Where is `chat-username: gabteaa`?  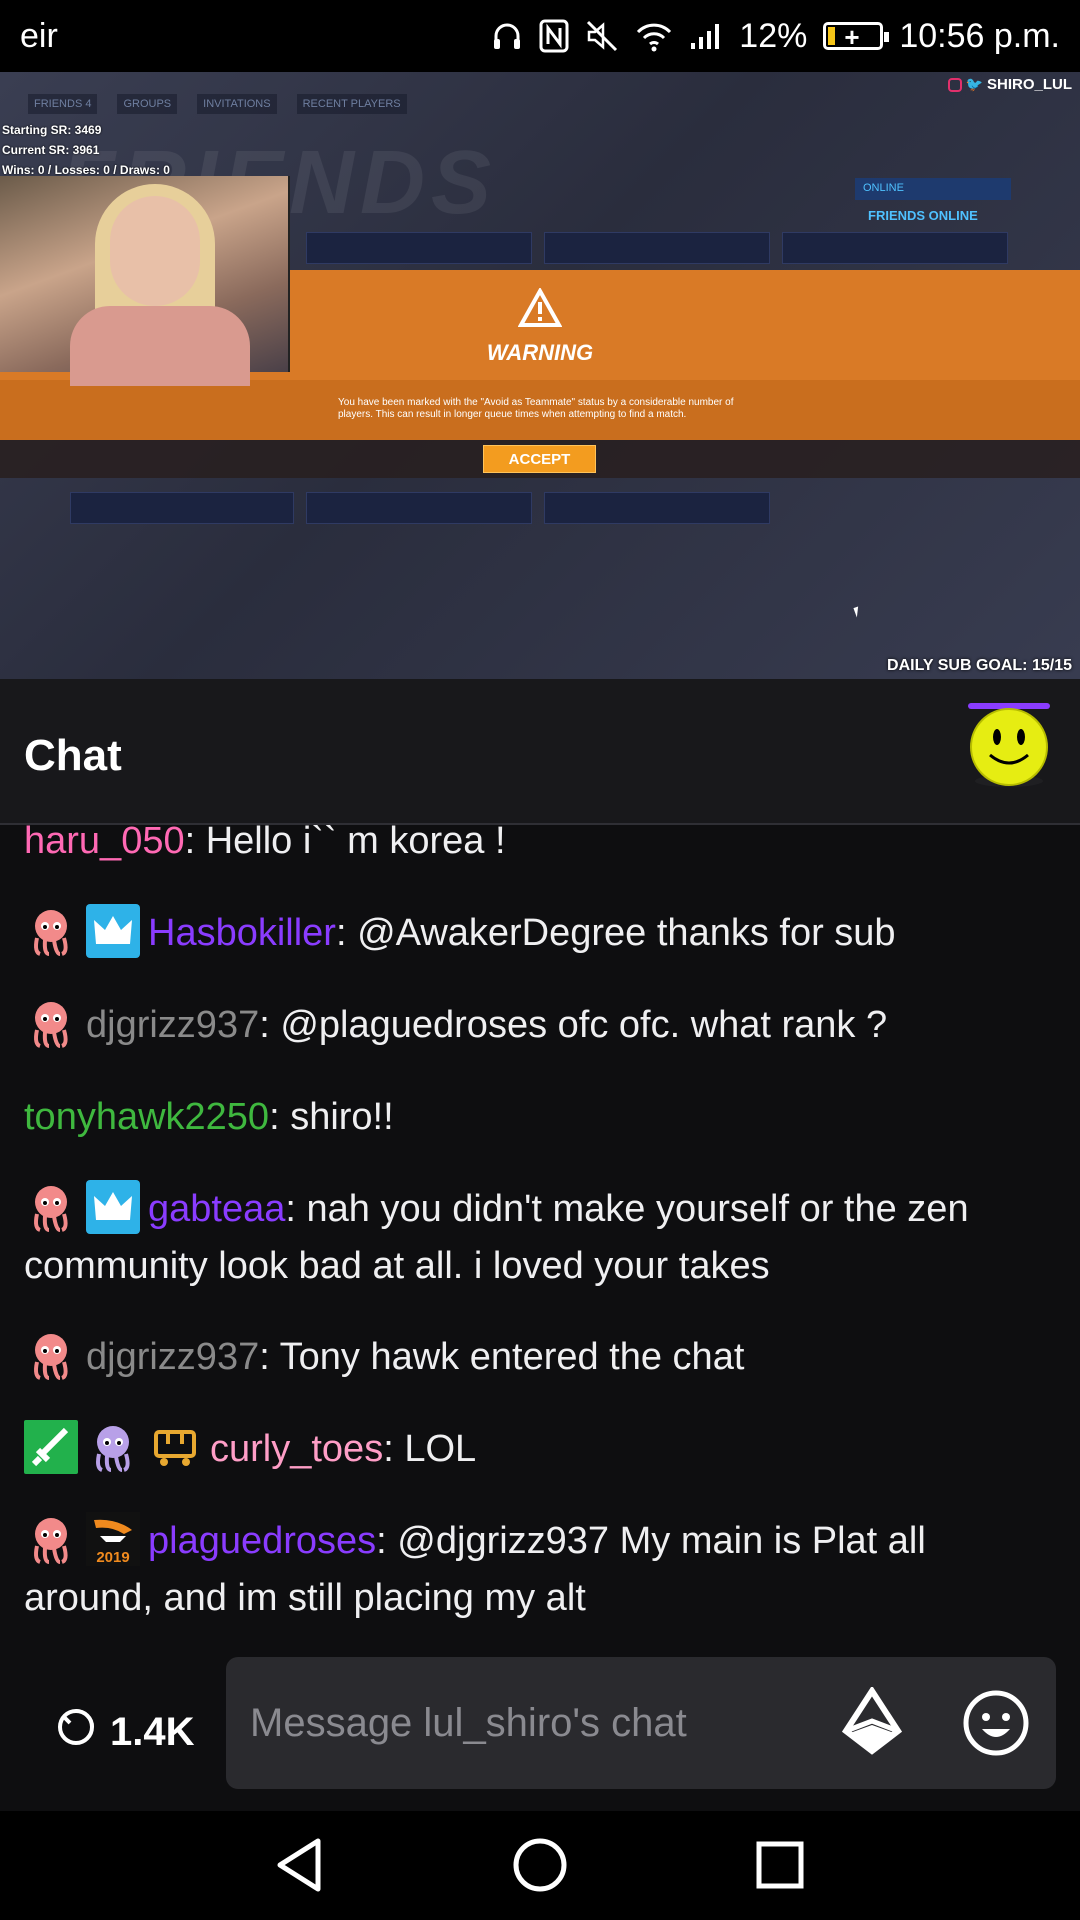 chat-username: gabteaa is located at coordinates (216, 1209).